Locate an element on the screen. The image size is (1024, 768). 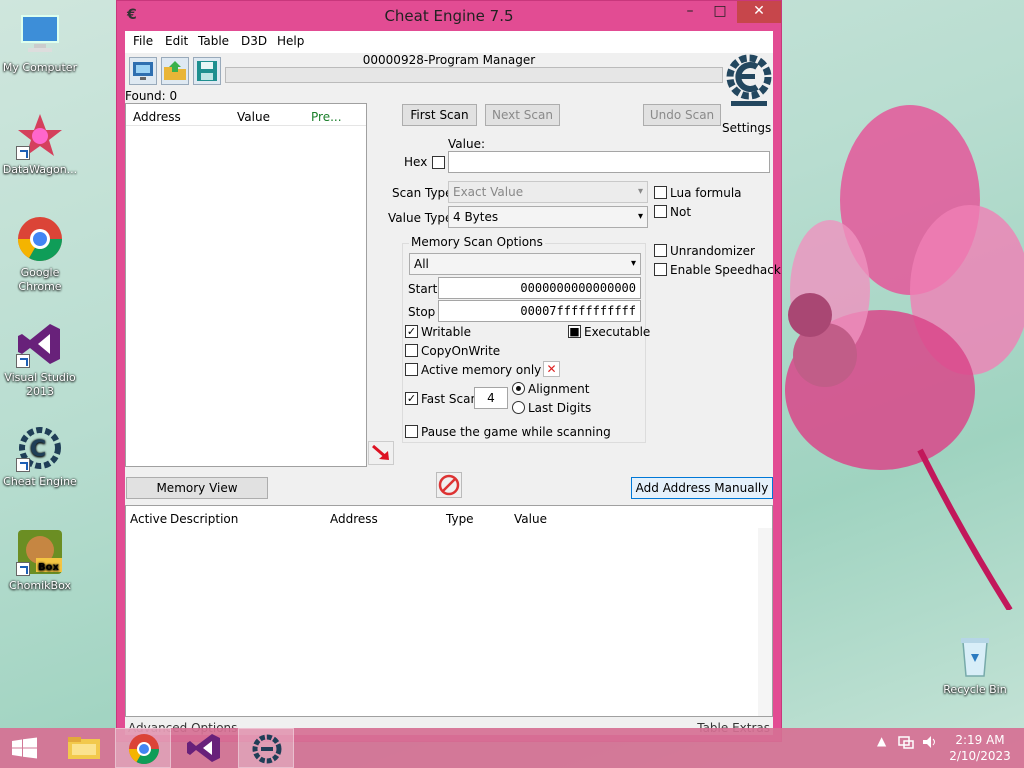
close-button: ✕ is located at coordinates (759, 12).